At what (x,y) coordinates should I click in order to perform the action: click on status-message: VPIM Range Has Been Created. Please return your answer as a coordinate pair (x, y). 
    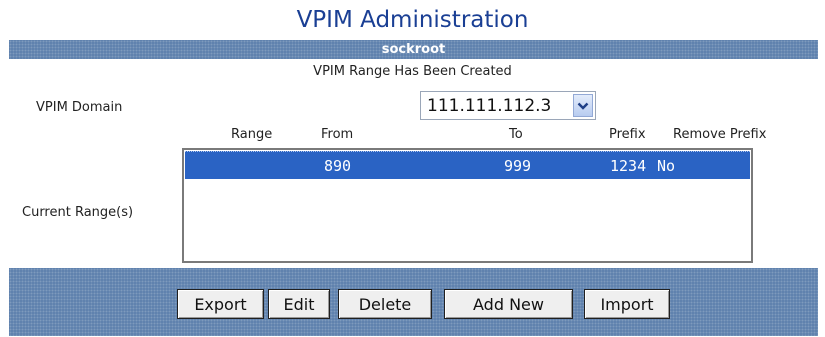
    Looking at the image, I should click on (412, 71).